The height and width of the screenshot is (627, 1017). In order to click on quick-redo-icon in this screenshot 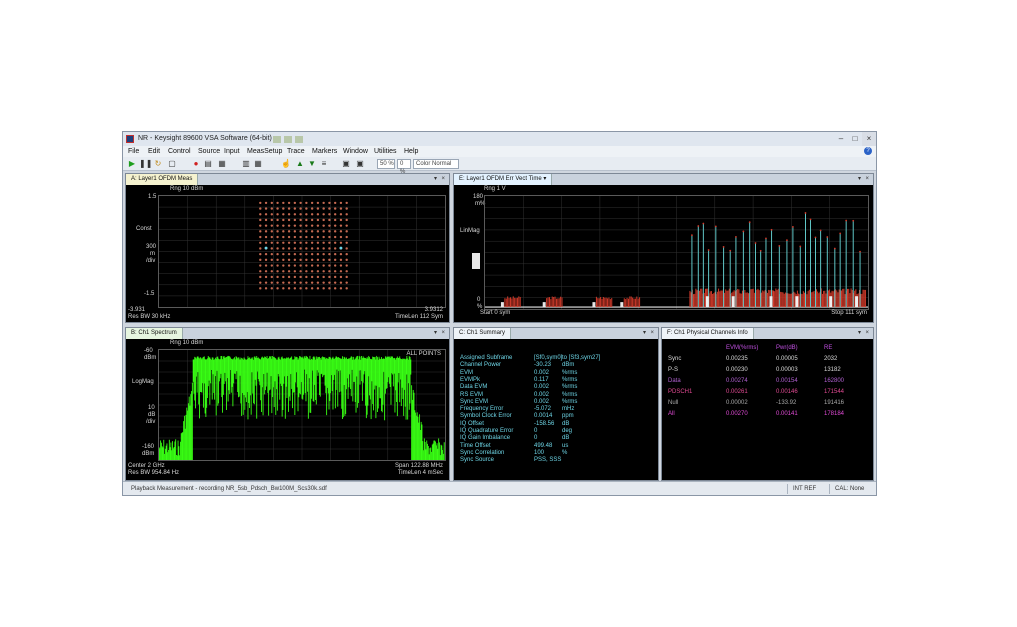, I will do `click(299, 139)`.